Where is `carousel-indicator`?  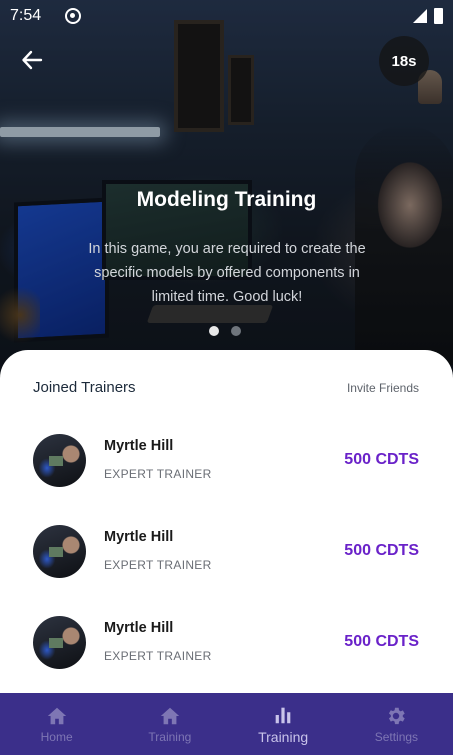
carousel-indicator is located at coordinates (225, 331).